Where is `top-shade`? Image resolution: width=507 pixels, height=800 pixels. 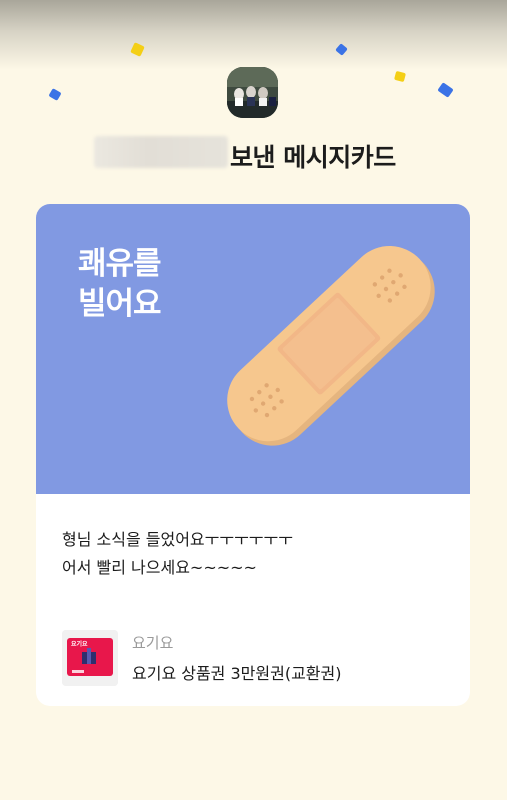
top-shade is located at coordinates (253, 35).